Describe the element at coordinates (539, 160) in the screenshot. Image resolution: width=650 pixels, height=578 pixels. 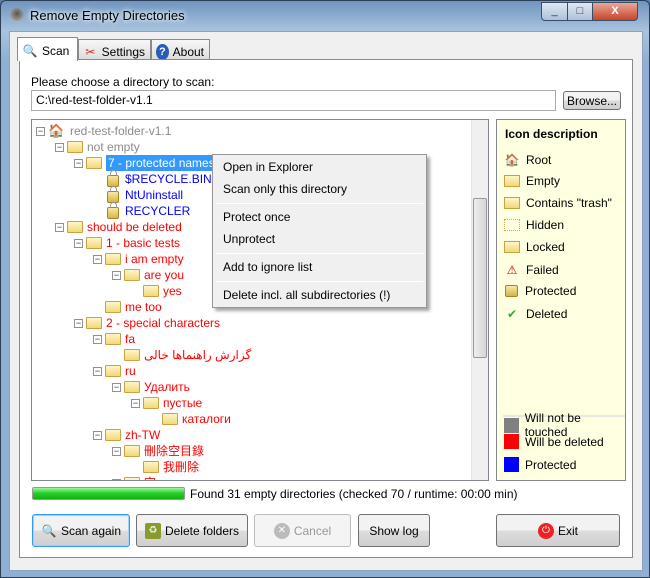
I see `legend-label: Root` at that location.